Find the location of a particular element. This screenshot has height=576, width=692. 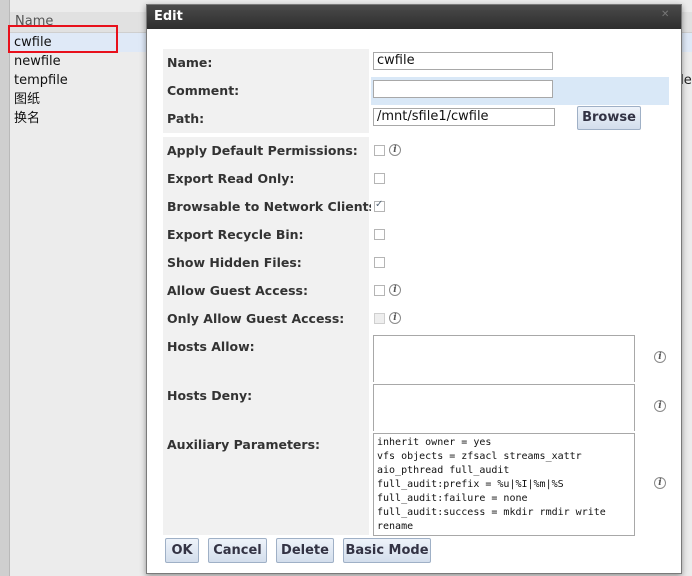

path-label: Path: is located at coordinates (186, 118).